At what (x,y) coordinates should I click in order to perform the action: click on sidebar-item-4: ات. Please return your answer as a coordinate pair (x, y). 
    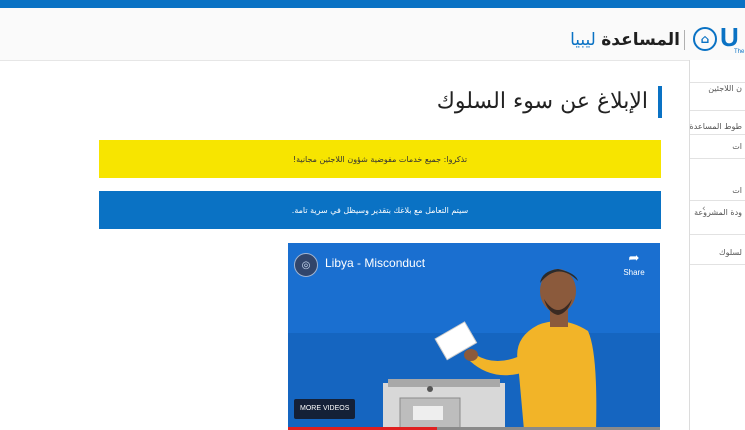
    Looking at the image, I should click on (717, 190).